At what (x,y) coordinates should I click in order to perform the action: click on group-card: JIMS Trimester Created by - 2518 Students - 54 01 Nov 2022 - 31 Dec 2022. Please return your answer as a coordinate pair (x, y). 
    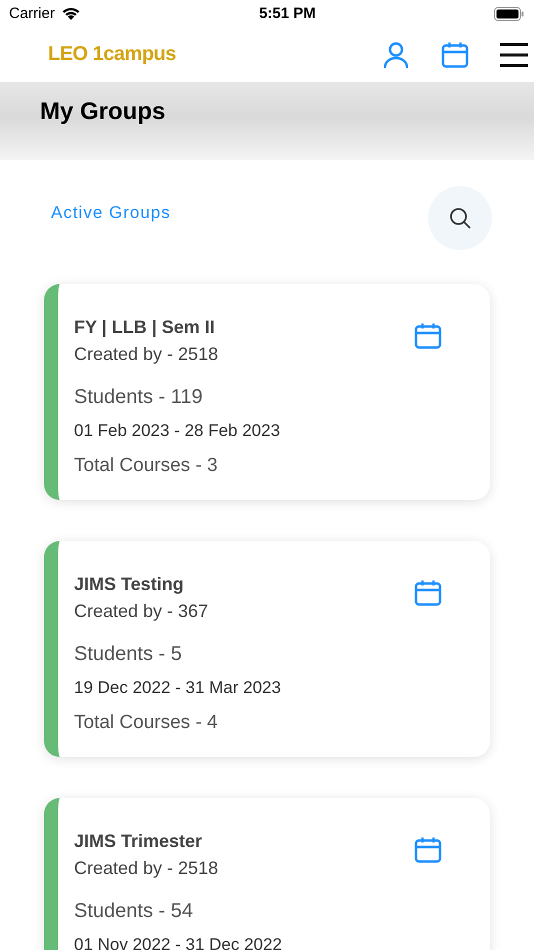
    Looking at the image, I should click on (267, 874).